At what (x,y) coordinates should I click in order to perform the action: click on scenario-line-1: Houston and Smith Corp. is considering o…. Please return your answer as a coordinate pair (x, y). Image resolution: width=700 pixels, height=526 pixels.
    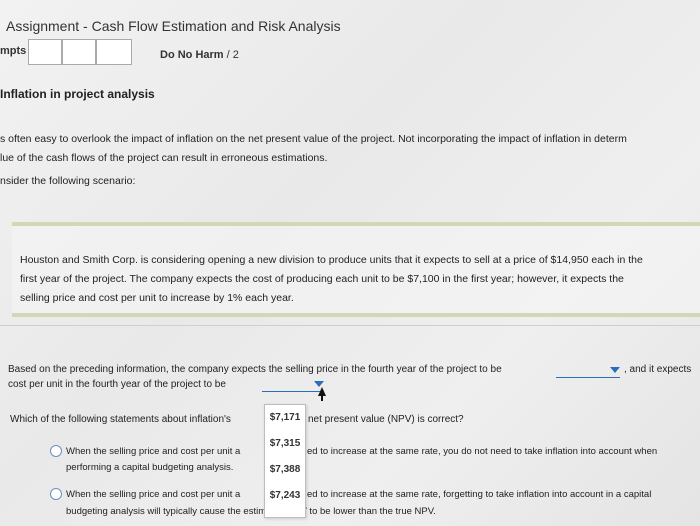
    Looking at the image, I should click on (331, 260).